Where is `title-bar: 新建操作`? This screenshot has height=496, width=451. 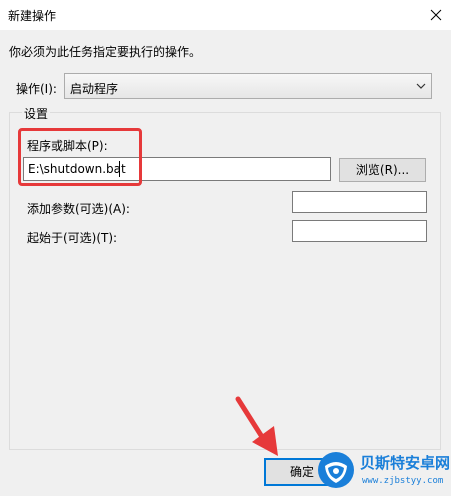
title-bar: 新建操作 is located at coordinates (225, 15).